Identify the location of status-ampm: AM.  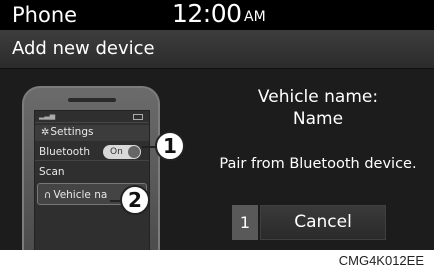
(255, 17).